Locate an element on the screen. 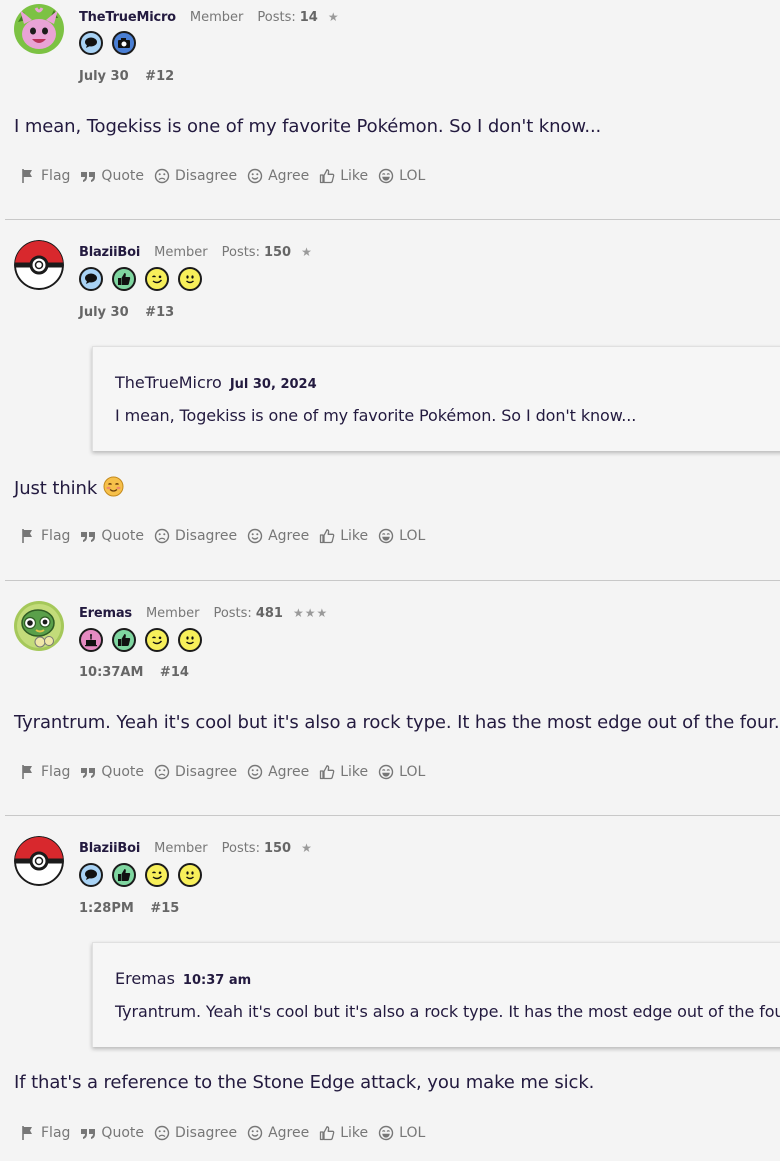 The width and height of the screenshot is (780, 1161). post-number: #12 is located at coordinates (159, 76).